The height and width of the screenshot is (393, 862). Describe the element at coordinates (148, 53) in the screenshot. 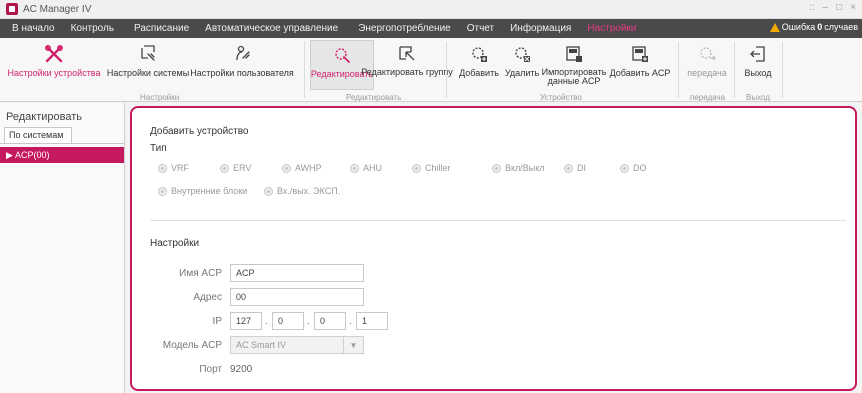

I see `system-settings-icon` at that location.